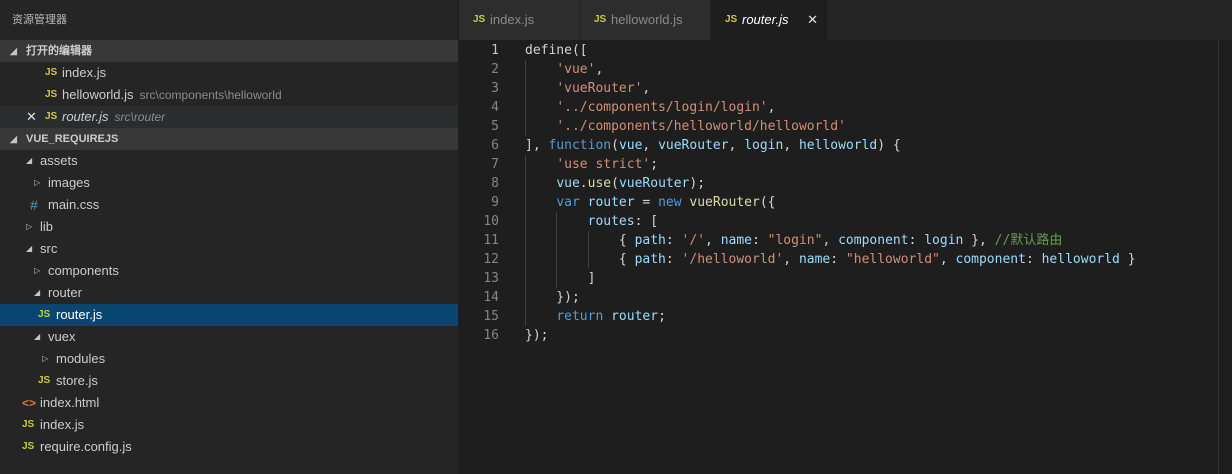  What do you see at coordinates (839, 316) in the screenshot?
I see `code-line: 15 return router;` at bounding box center [839, 316].